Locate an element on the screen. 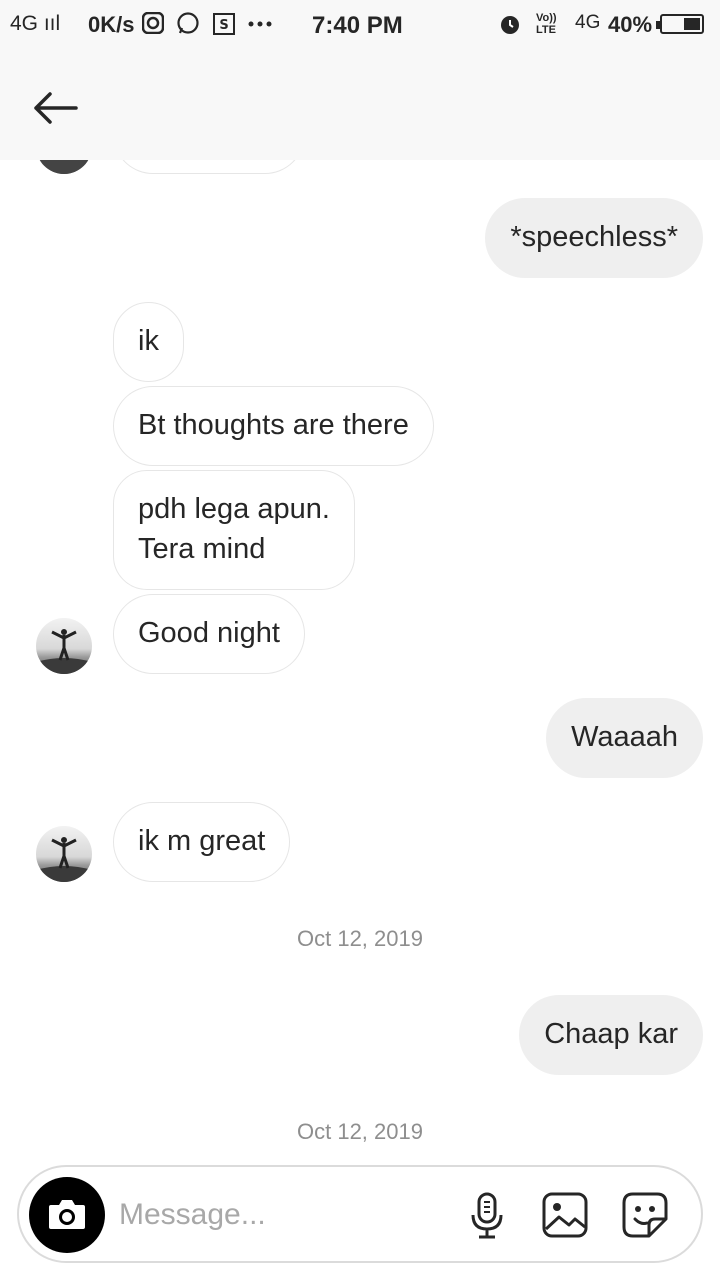 The width and height of the screenshot is (720, 1280). sticker-icon is located at coordinates (645, 1215).